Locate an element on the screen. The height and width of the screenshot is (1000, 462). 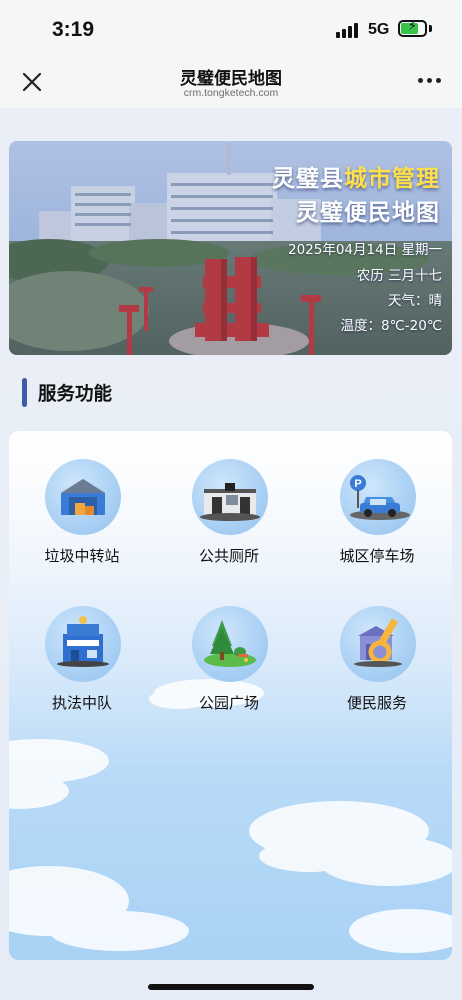
service-park-square: 公园广场 is located at coordinates (229, 671).